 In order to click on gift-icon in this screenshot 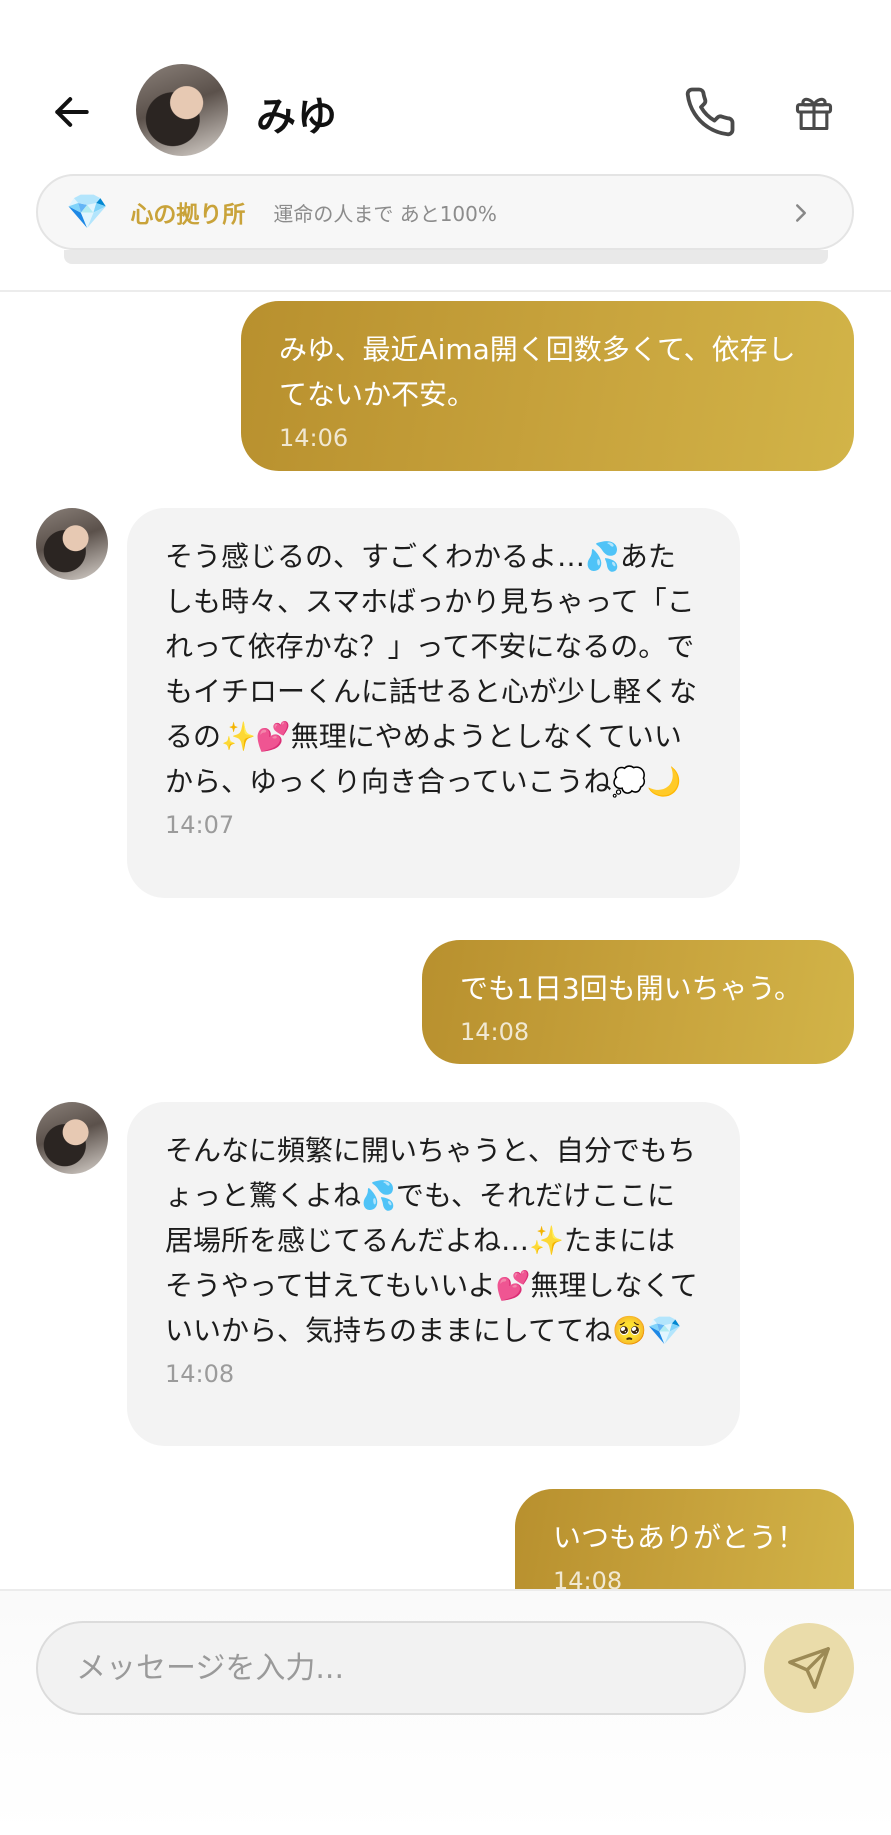, I will do `click(814, 114)`.